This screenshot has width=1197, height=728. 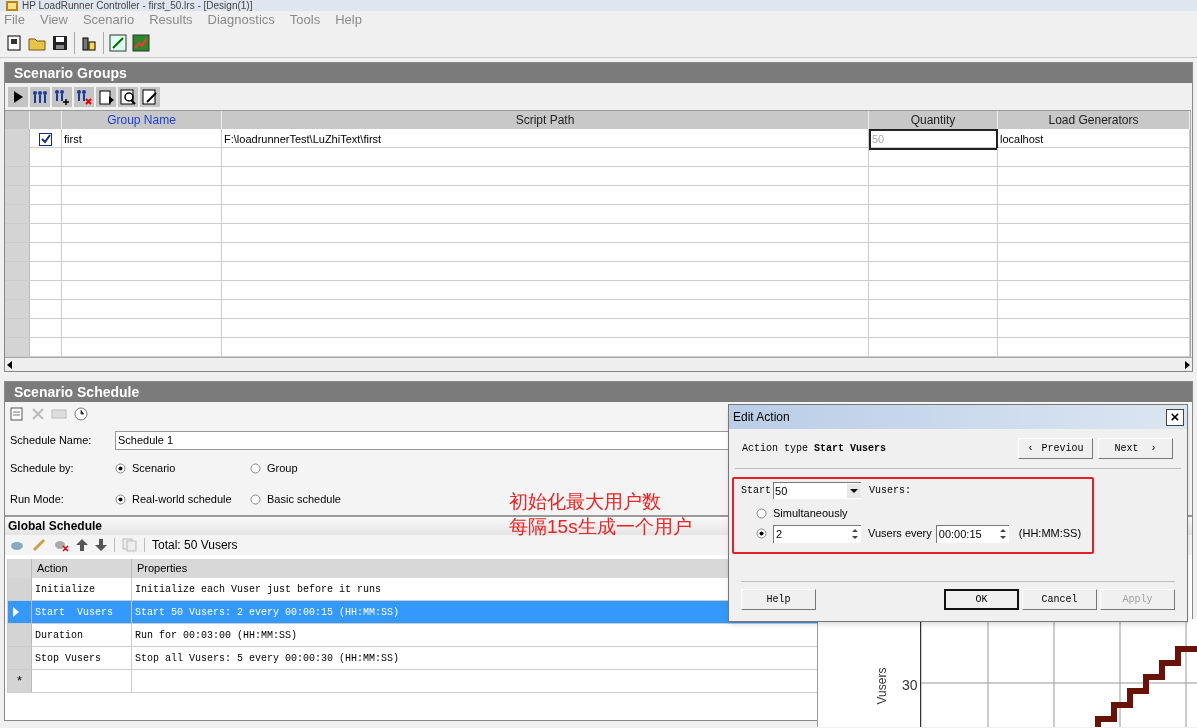 What do you see at coordinates (910, 685) in the screenshot?
I see `tick-label: 30` at bounding box center [910, 685].